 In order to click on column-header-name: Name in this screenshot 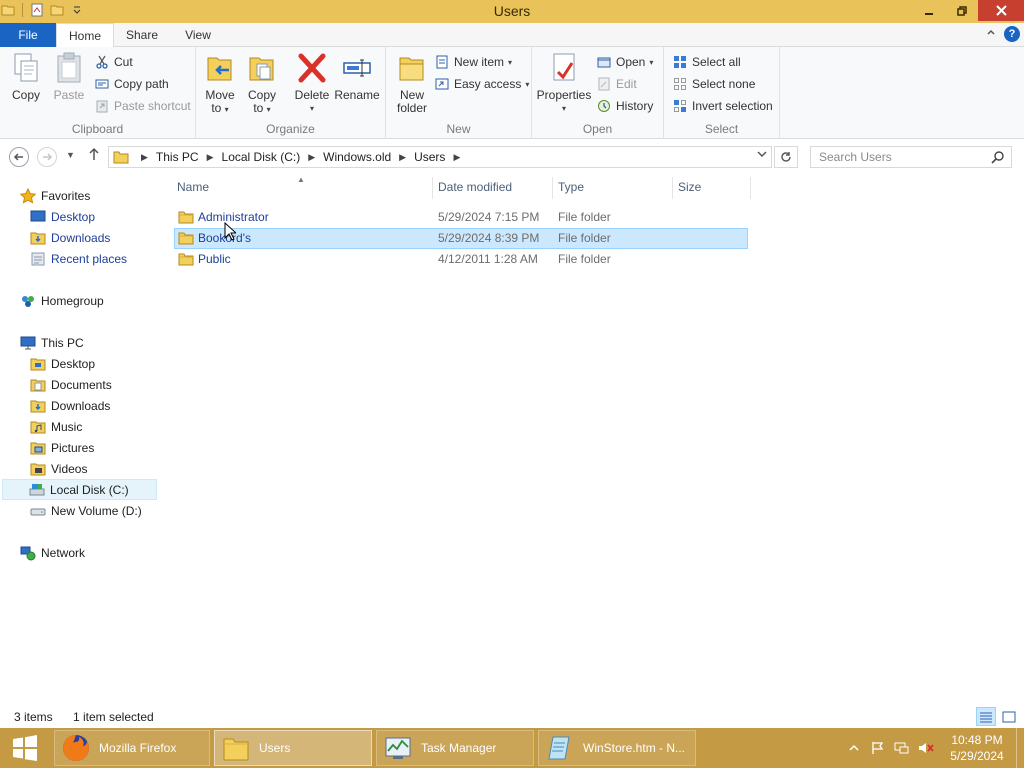, I will do `click(193, 187)`.